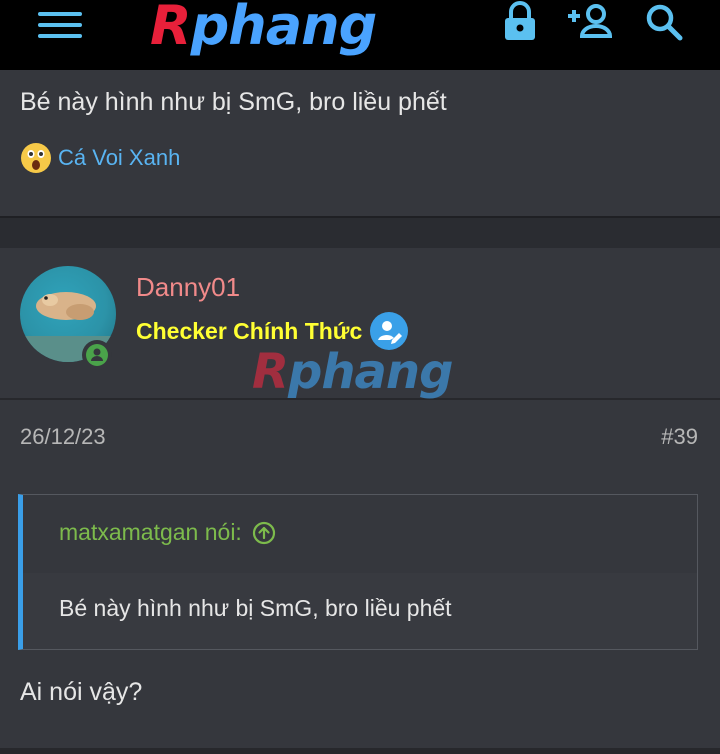 This screenshot has width=720, height=754. What do you see at coordinates (360, 233) in the screenshot?
I see `post-separator` at bounding box center [360, 233].